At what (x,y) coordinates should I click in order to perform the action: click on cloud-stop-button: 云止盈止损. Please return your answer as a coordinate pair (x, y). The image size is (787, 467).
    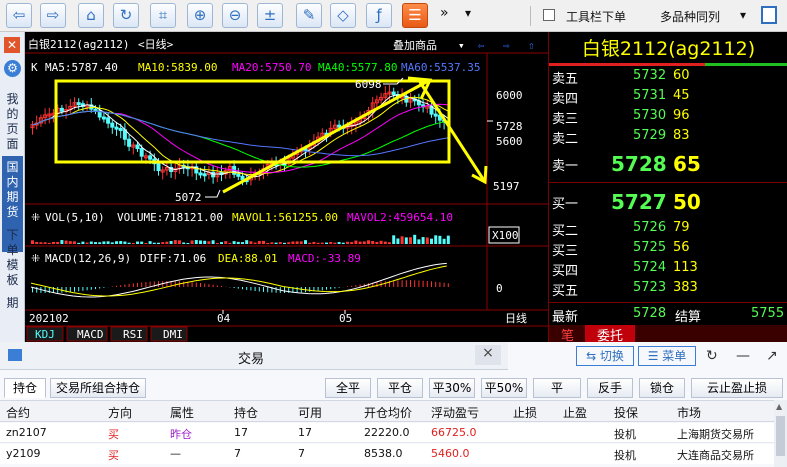
    Looking at the image, I should click on (737, 388).